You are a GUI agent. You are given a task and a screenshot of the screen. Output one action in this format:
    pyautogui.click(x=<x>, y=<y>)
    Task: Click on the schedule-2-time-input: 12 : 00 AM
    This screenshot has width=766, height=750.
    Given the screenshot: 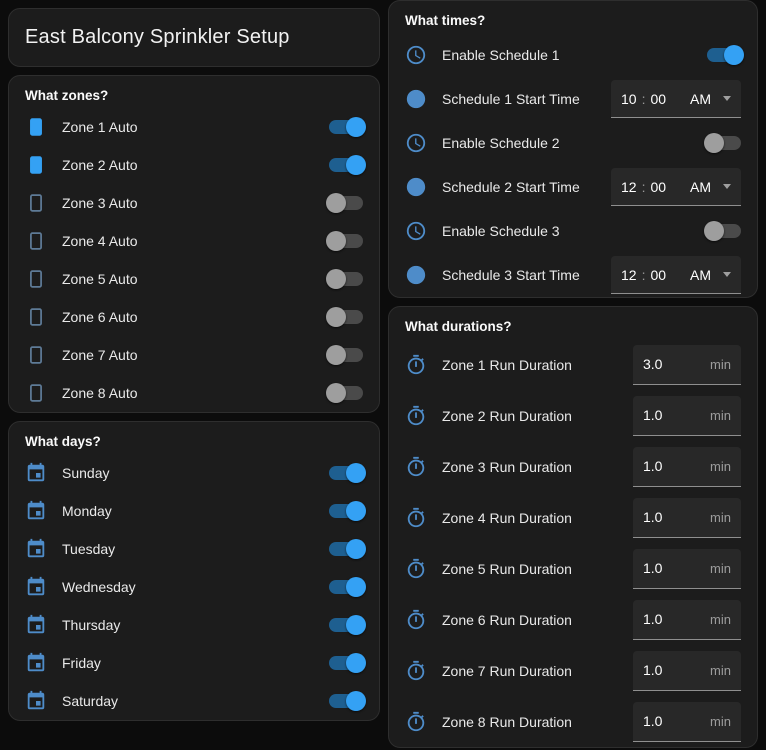 What is the action you would take?
    pyautogui.click(x=676, y=187)
    